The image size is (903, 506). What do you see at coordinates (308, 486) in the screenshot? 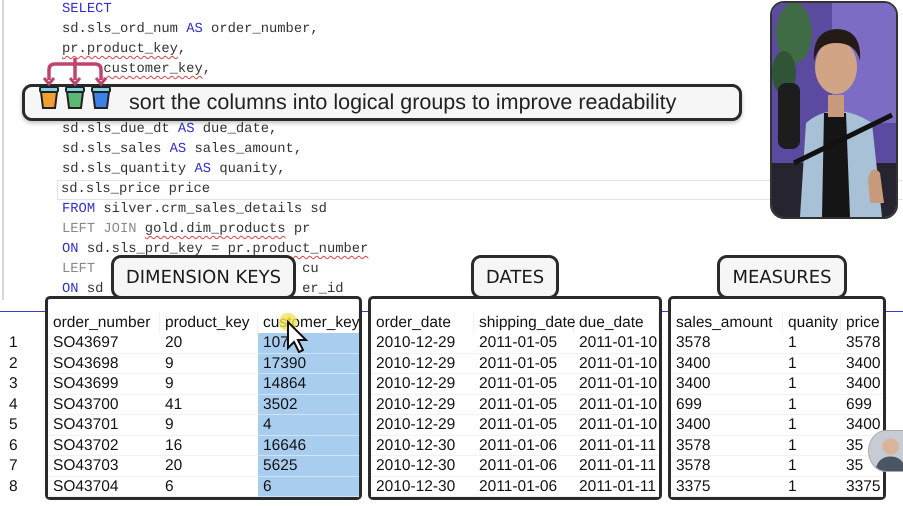
I see `table-cell: 6` at bounding box center [308, 486].